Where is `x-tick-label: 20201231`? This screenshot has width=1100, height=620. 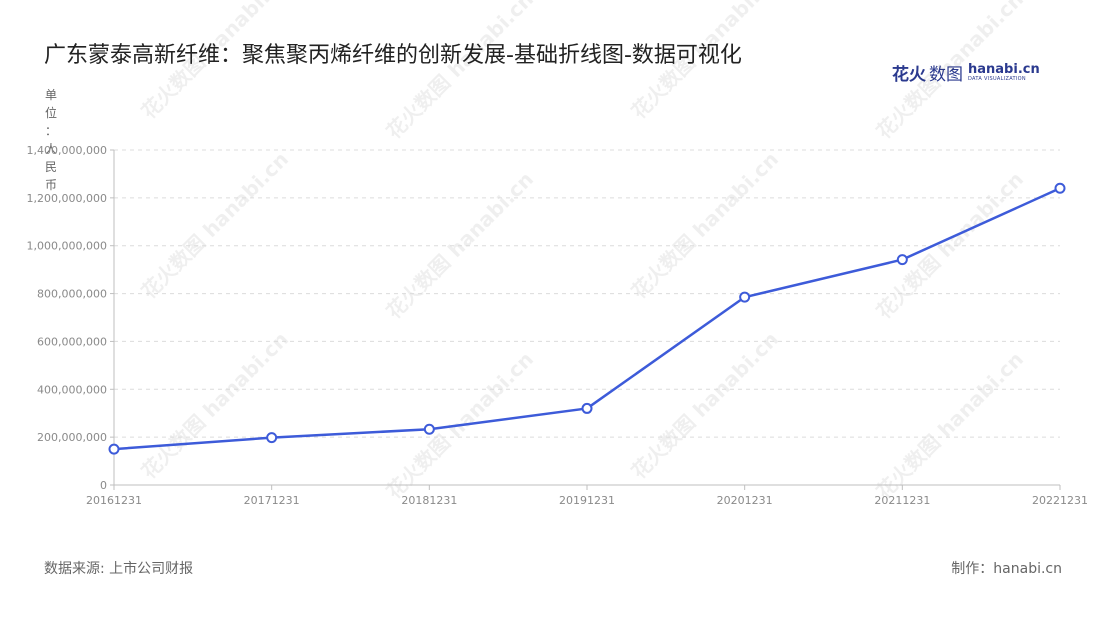
x-tick-label: 20201231 is located at coordinates (745, 500).